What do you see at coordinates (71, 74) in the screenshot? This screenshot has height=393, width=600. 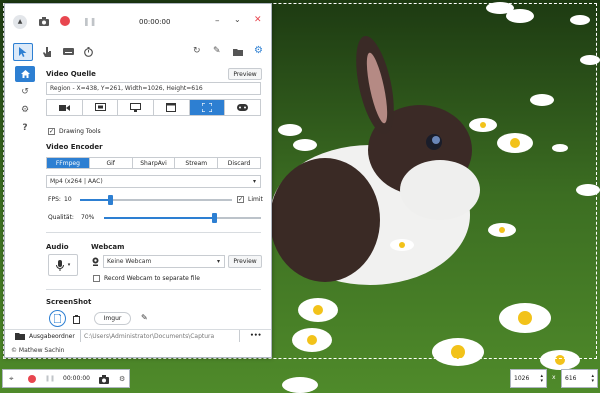 I see `video-source-heading: Video Quelle` at bounding box center [71, 74].